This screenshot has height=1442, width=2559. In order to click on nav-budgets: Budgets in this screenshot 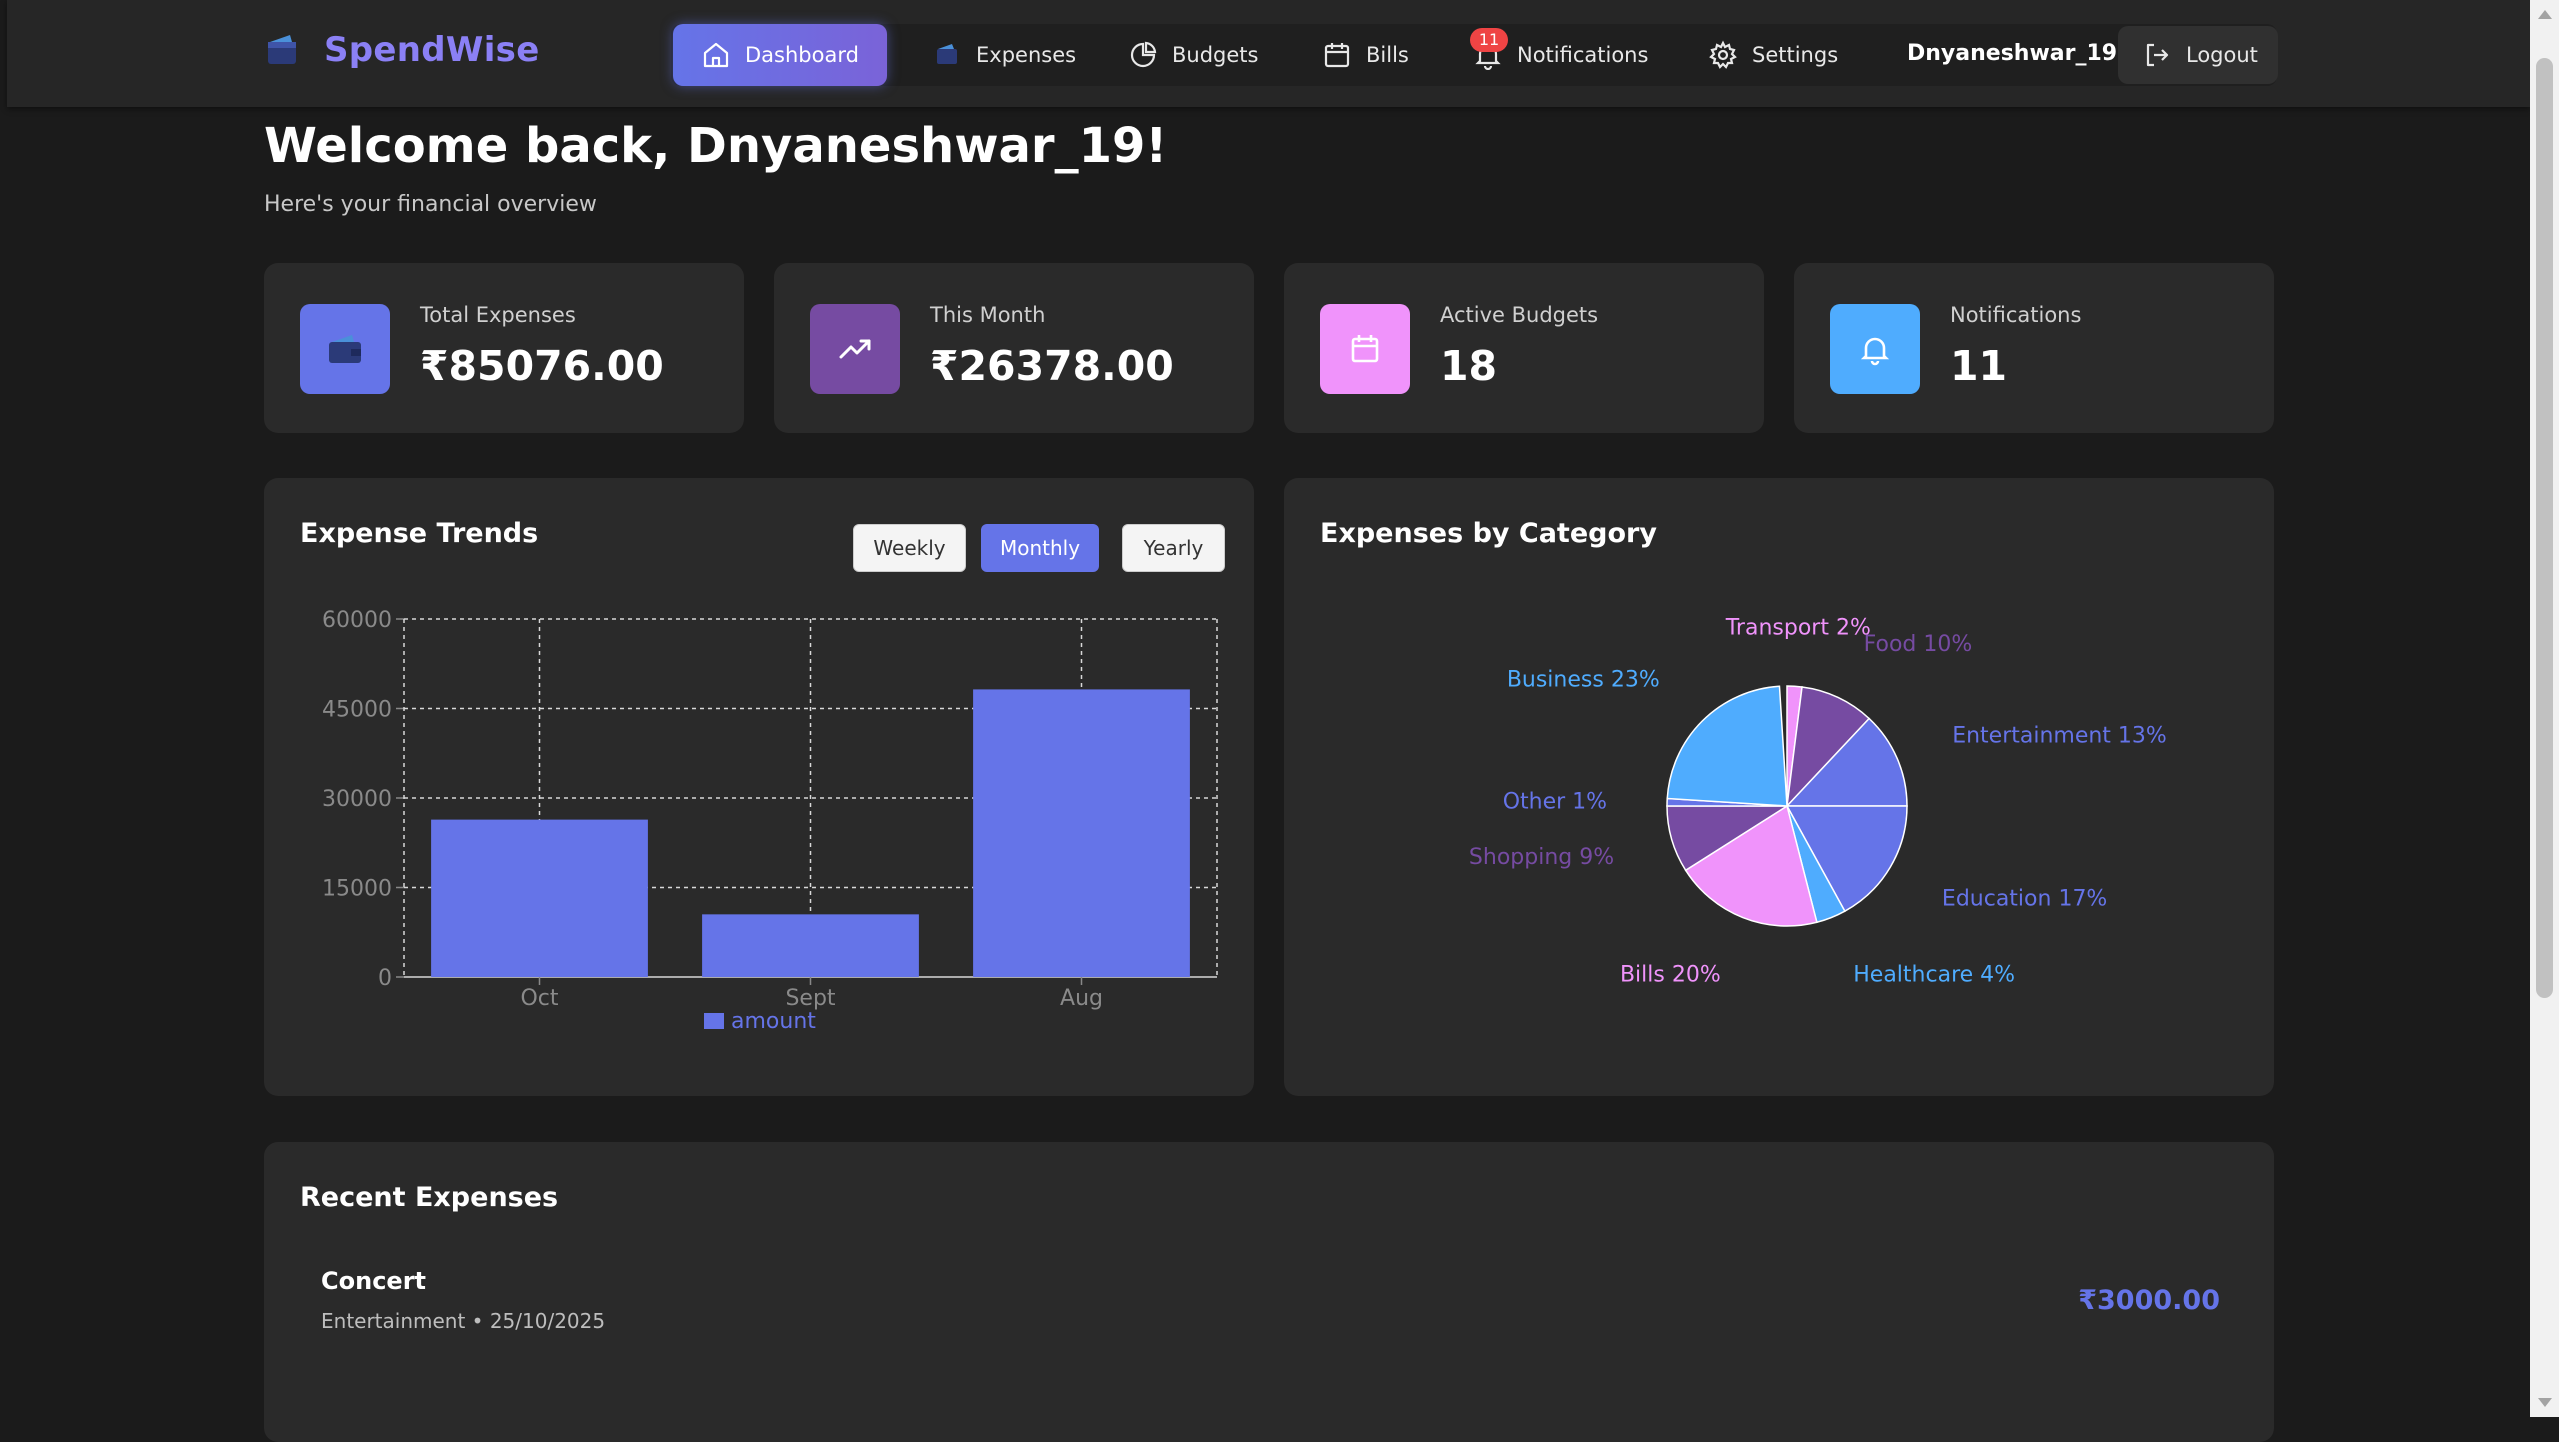, I will do `click(1193, 55)`.